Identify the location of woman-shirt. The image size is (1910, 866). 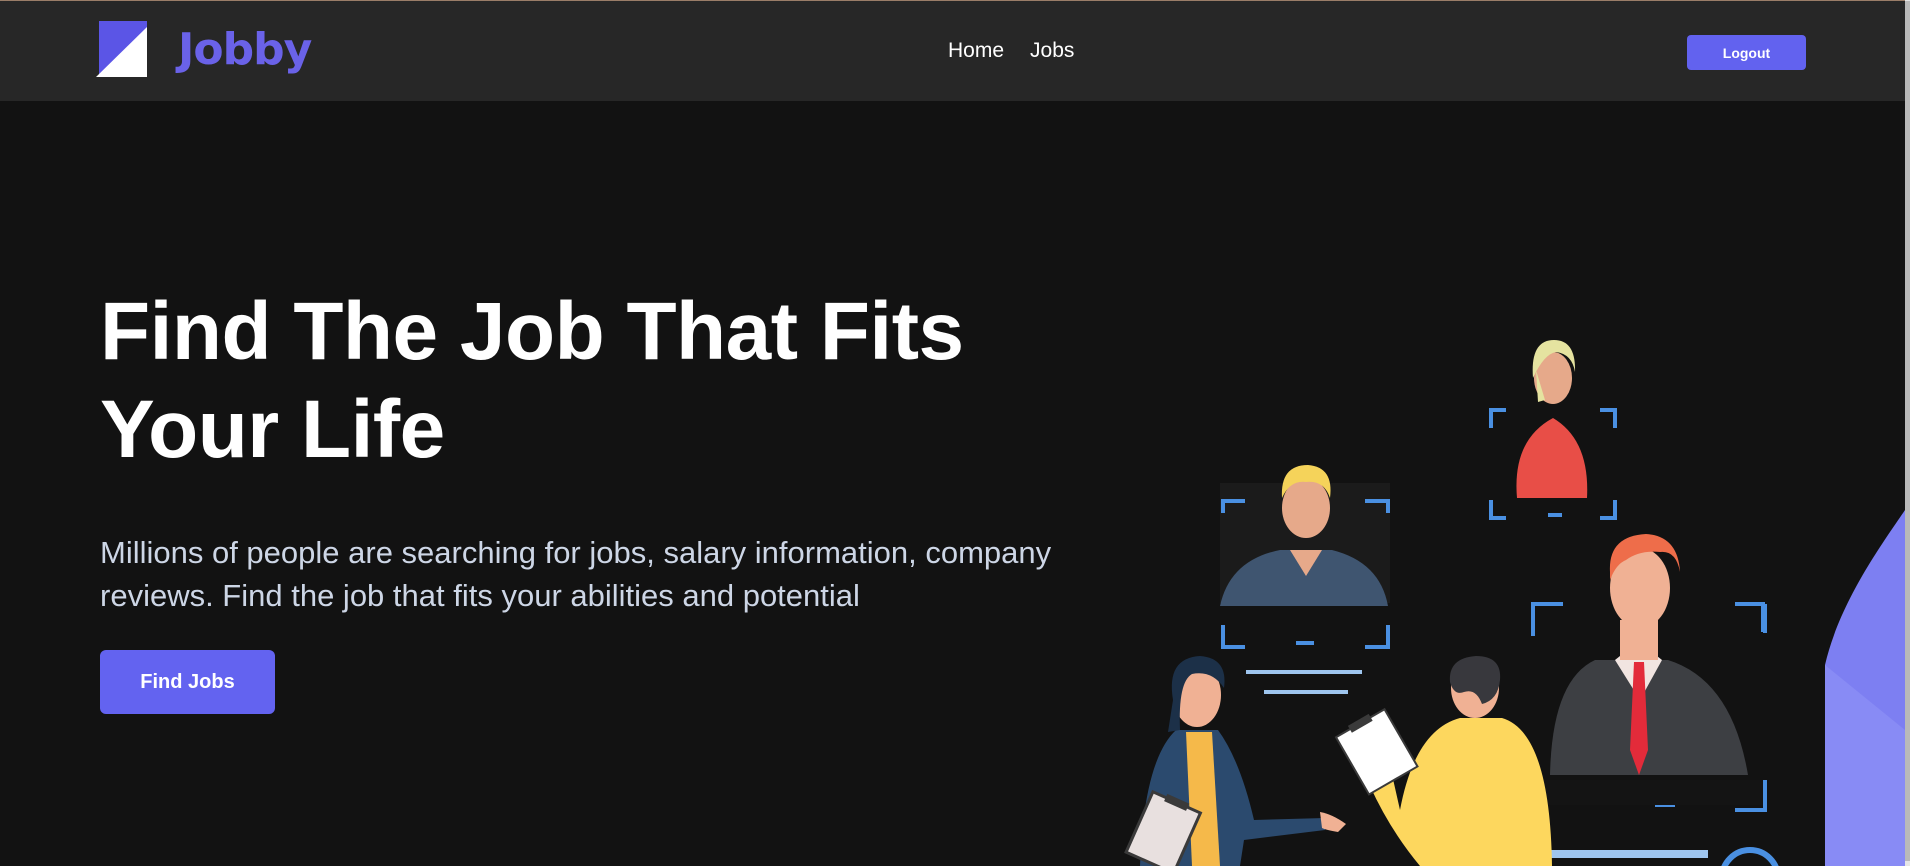
(1552, 458).